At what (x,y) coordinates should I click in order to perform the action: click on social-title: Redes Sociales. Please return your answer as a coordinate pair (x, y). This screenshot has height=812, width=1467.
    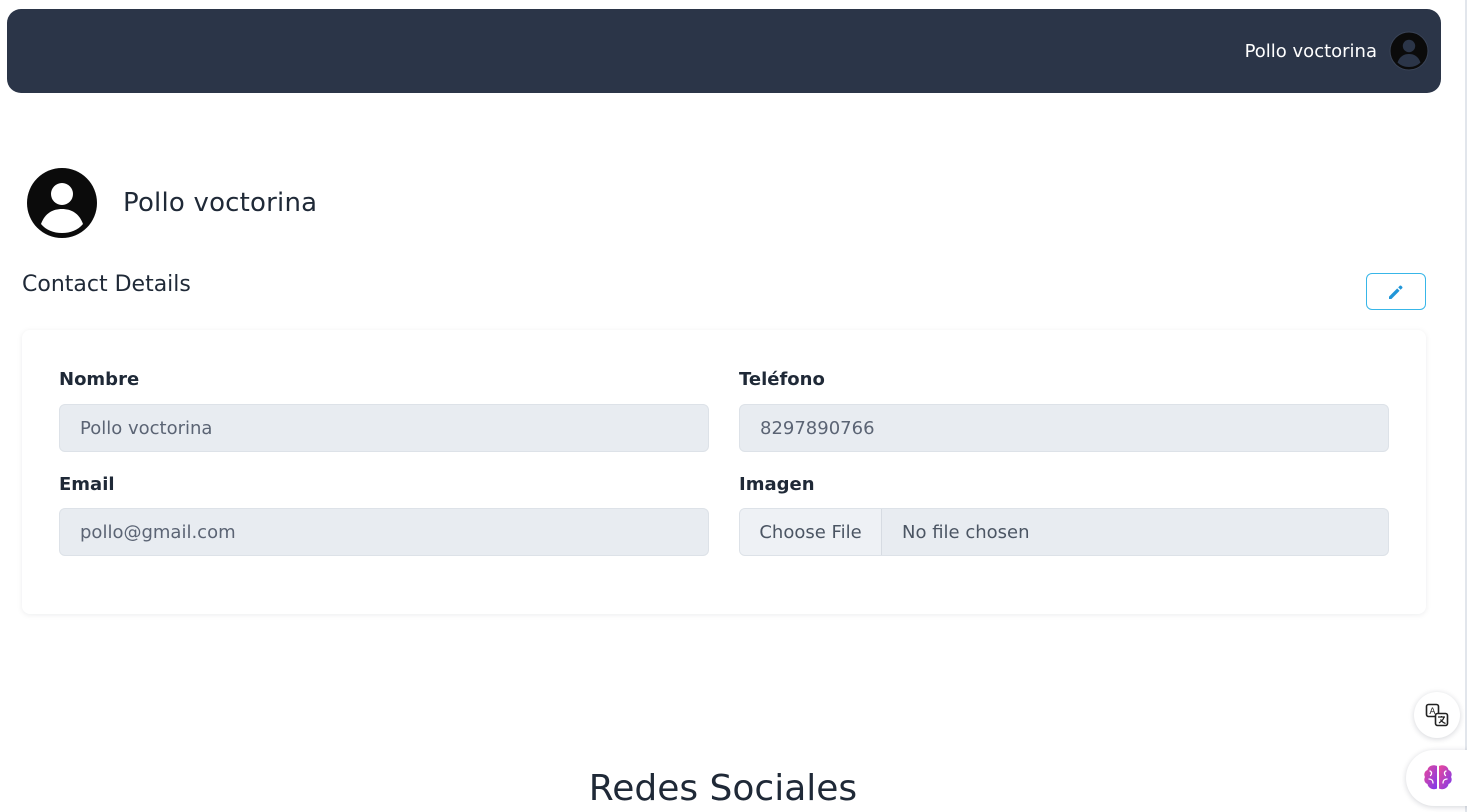
    Looking at the image, I should click on (723, 788).